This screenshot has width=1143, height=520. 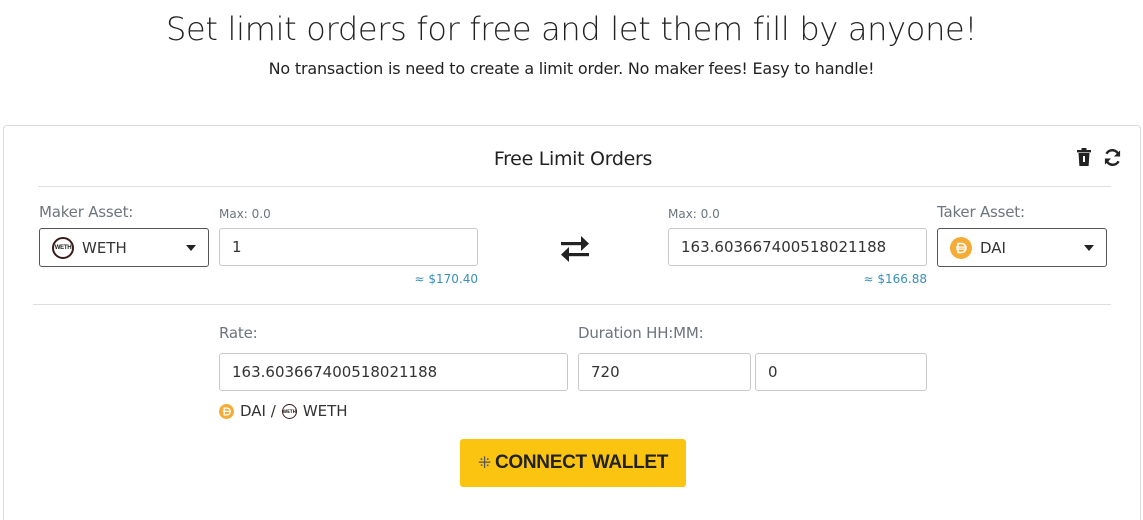 I want to click on rate-pair: DAI / WETH WETH, so click(x=283, y=411).